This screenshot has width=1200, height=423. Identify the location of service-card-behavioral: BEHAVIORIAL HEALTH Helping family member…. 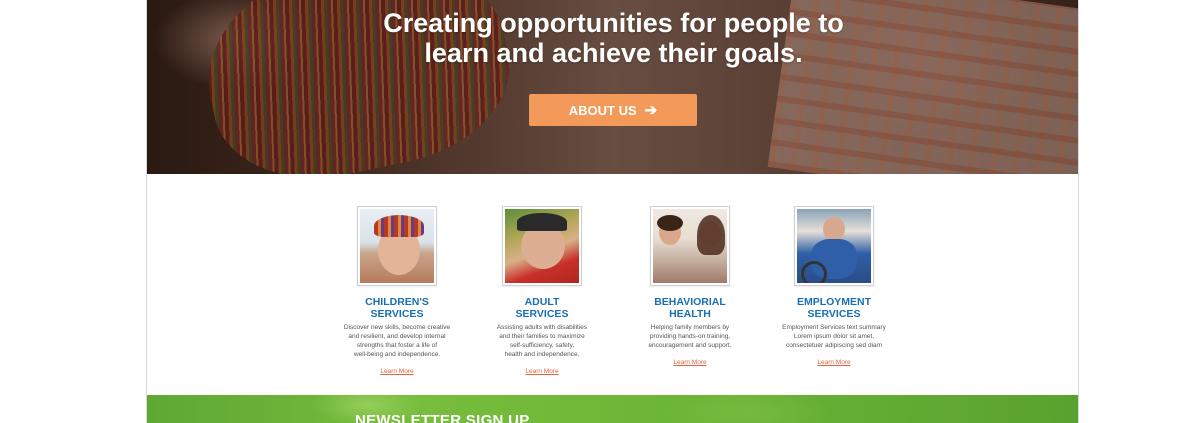
(690, 287).